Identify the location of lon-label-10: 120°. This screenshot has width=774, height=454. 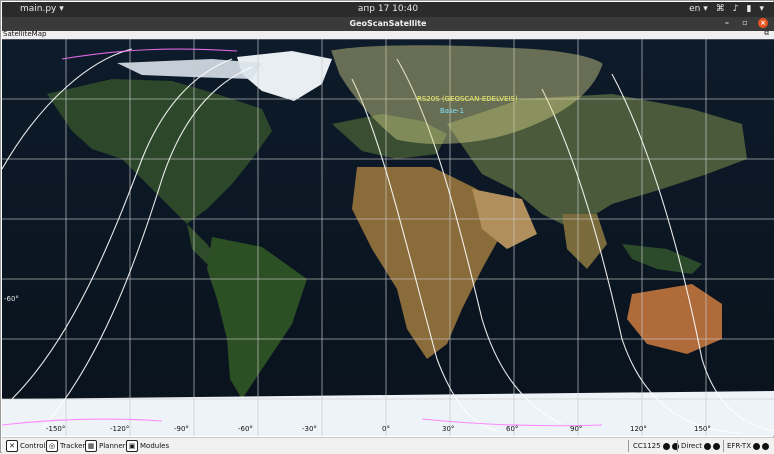
(638, 429).